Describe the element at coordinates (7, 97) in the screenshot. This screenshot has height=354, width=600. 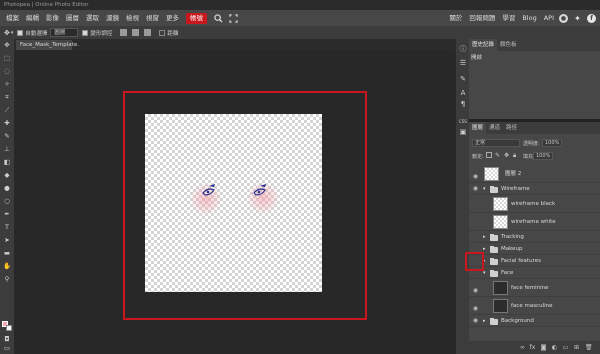
I see `crop-tool-icon: ⌗` at that location.